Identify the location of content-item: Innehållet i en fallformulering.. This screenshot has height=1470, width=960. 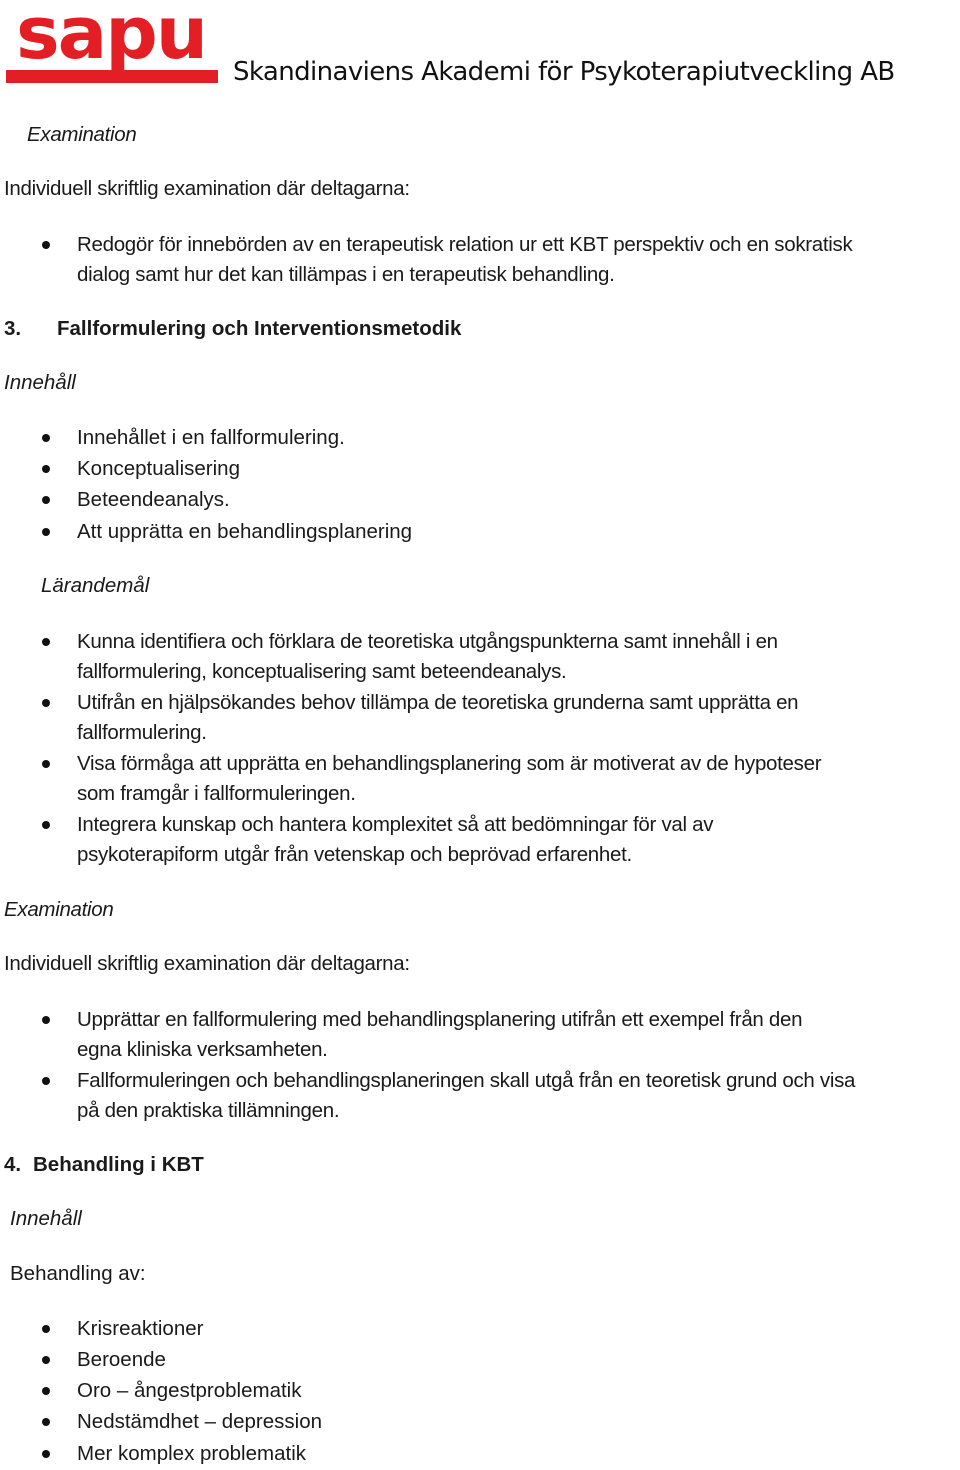
(211, 437).